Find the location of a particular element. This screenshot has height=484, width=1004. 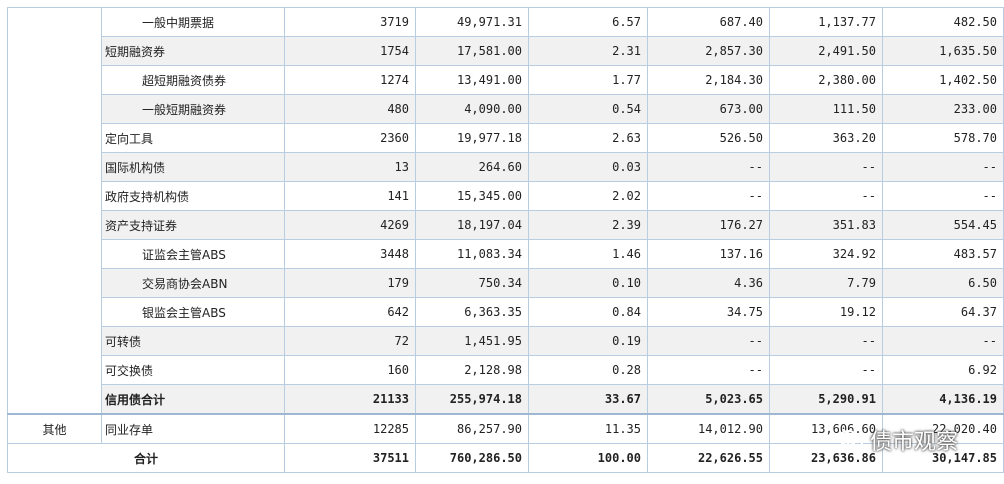

count-cell: 3719 is located at coordinates (350, 22).